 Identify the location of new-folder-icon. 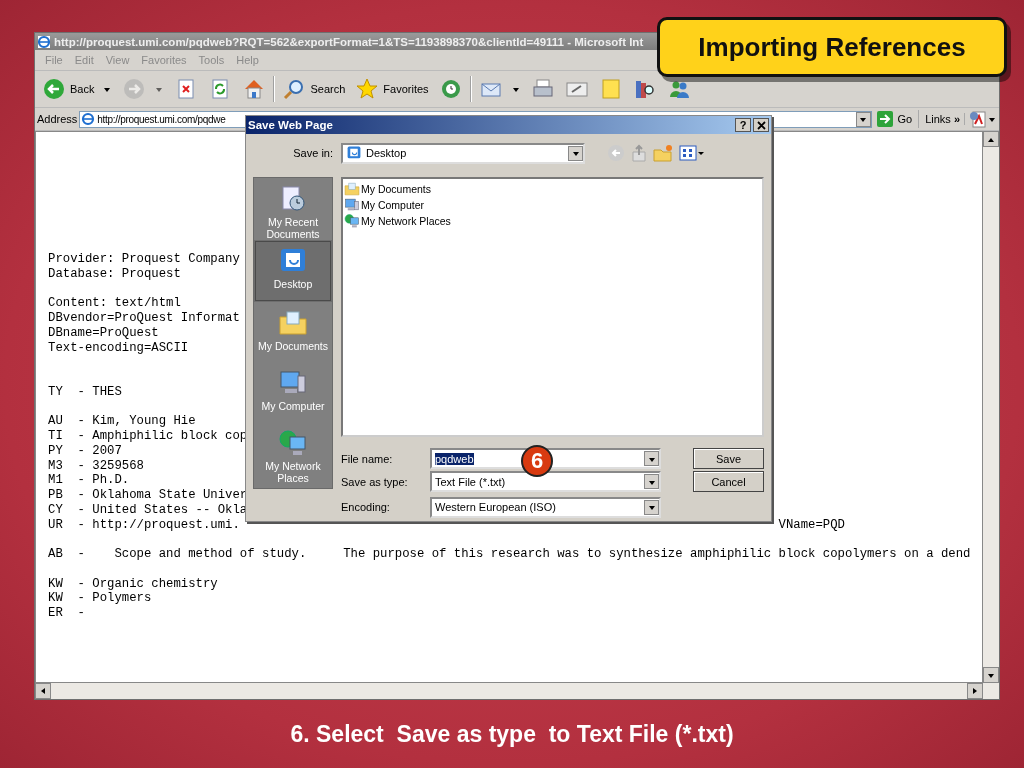
(663, 153).